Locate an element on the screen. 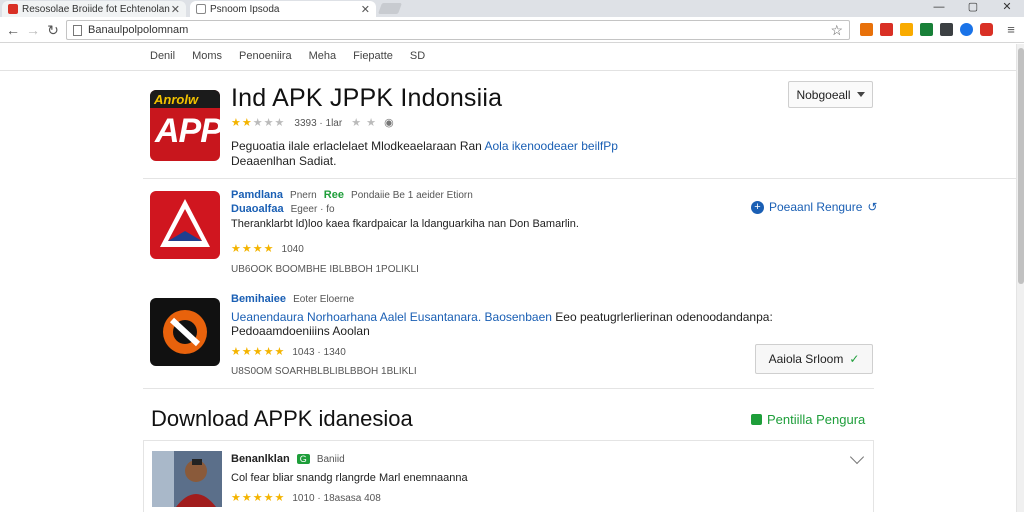  forward-arrow-icon: → is located at coordinates (33, 30).